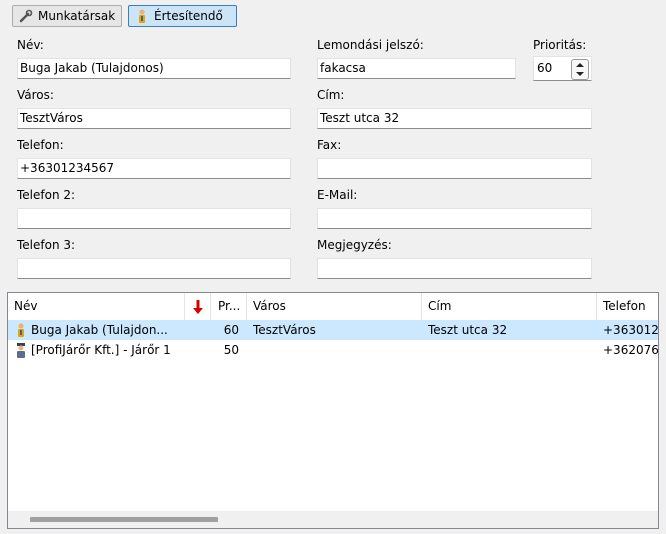 The height and width of the screenshot is (534, 666). Describe the element at coordinates (77, 16) in the screenshot. I see `tab-label: Munkatársak` at that location.